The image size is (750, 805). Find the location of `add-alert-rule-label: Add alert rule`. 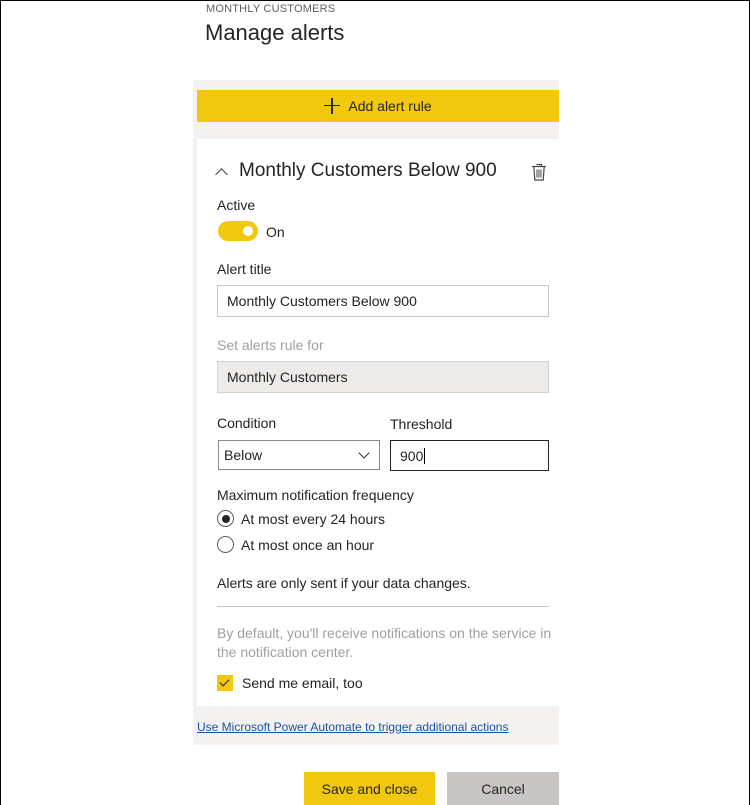

add-alert-rule-label: Add alert rule is located at coordinates (390, 106).